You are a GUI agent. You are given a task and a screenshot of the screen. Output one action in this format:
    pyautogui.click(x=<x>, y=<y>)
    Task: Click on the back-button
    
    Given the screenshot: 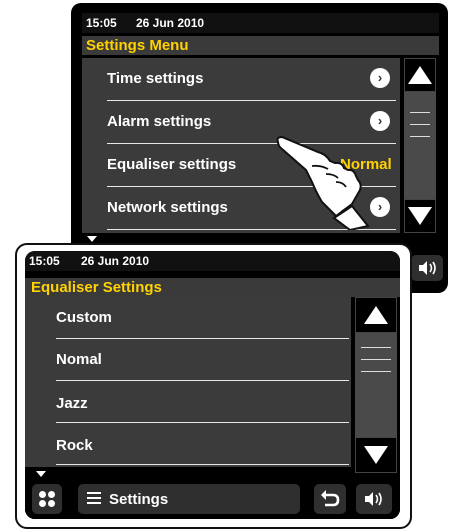 What is the action you would take?
    pyautogui.click(x=330, y=499)
    